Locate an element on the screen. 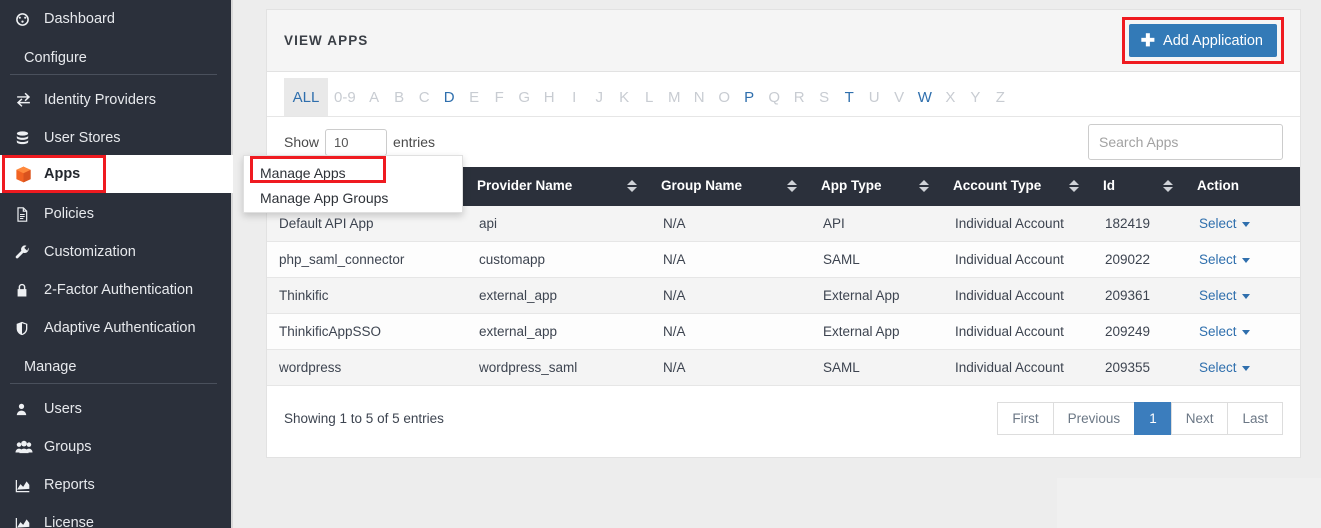  sidebar-item-policies: Policies is located at coordinates (115, 214).